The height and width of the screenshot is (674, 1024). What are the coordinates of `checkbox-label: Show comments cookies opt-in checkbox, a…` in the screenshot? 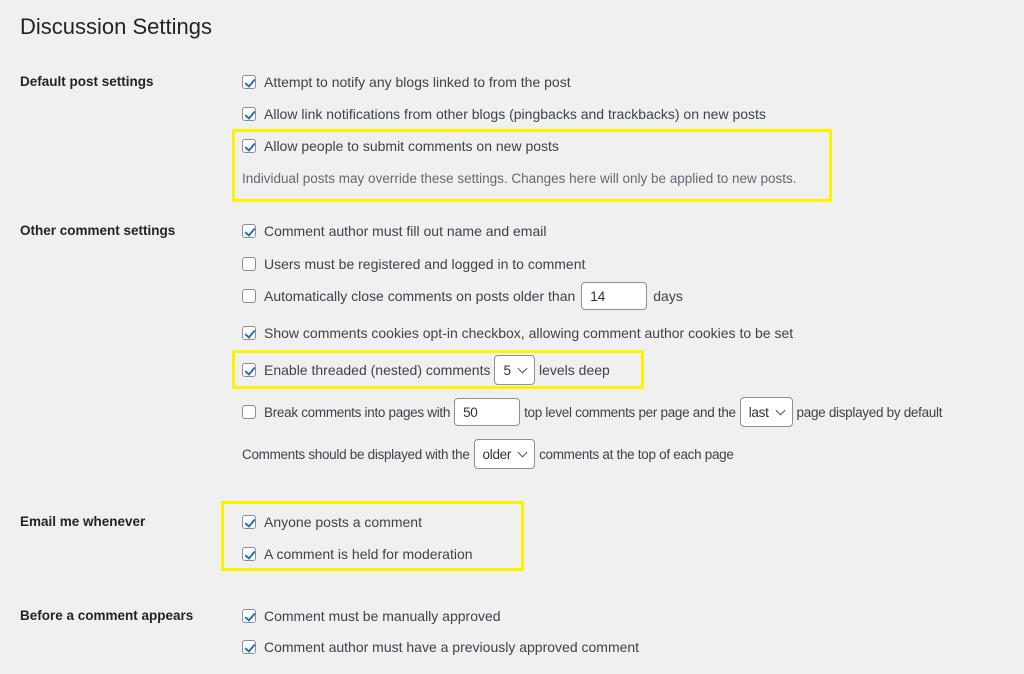 It's located at (529, 333).